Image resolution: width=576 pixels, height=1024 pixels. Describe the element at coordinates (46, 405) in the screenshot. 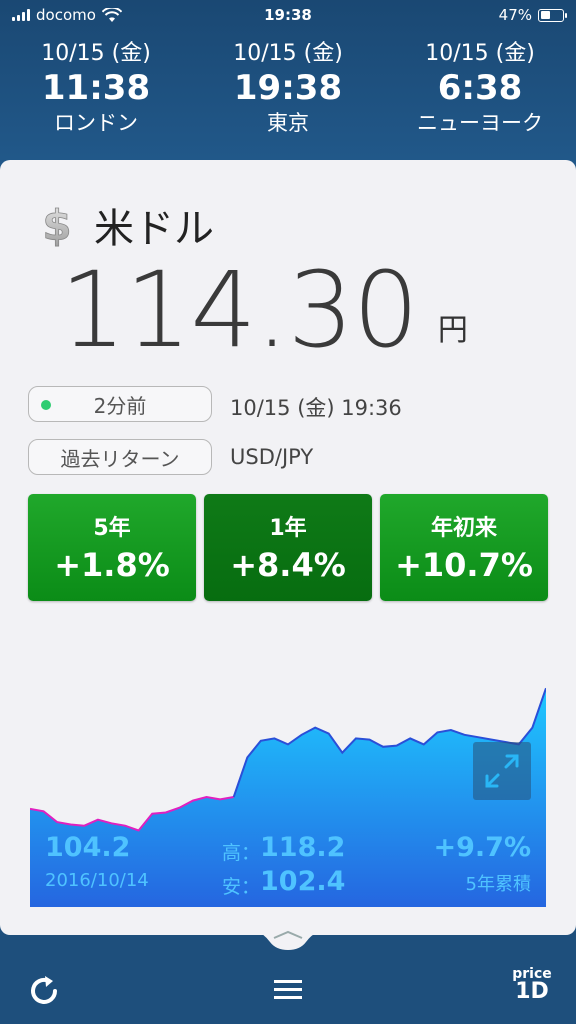

I see `live-dot` at that location.